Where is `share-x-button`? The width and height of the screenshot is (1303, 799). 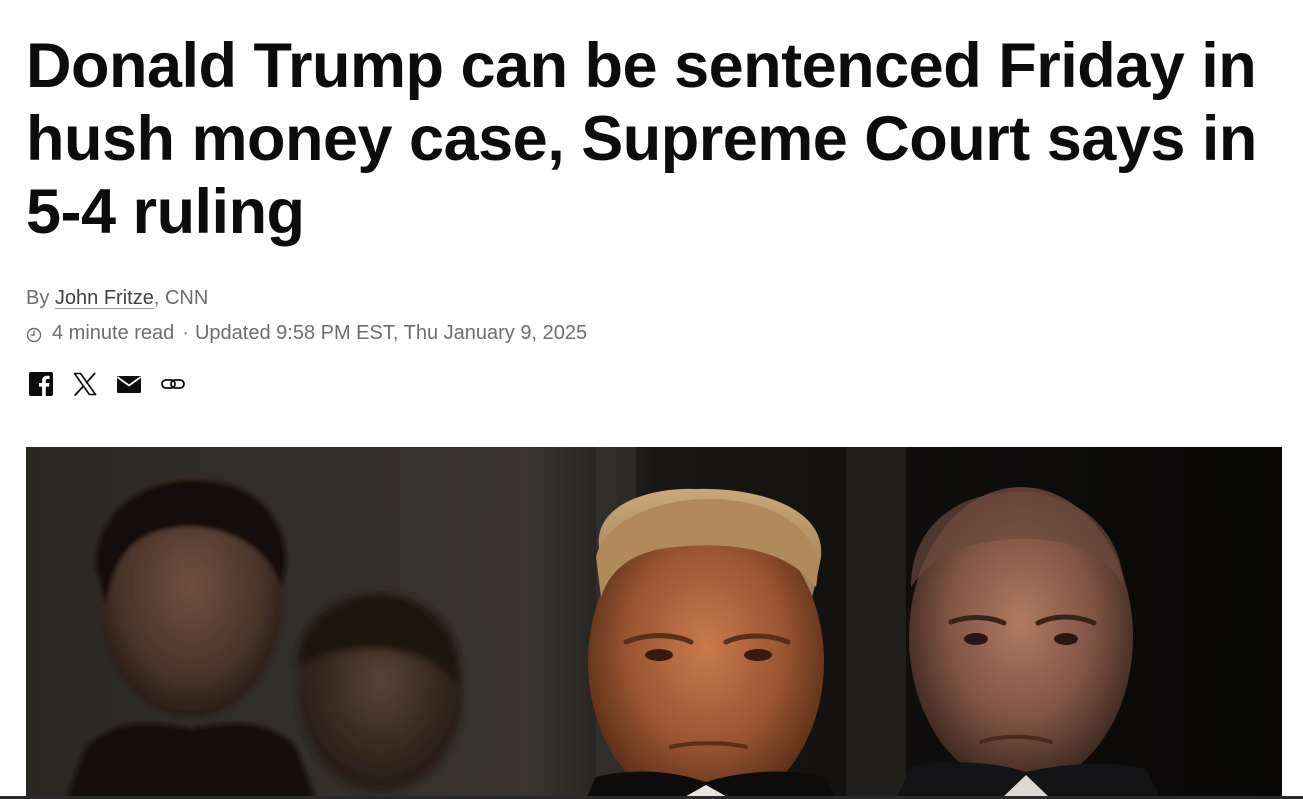 share-x-button is located at coordinates (85, 384).